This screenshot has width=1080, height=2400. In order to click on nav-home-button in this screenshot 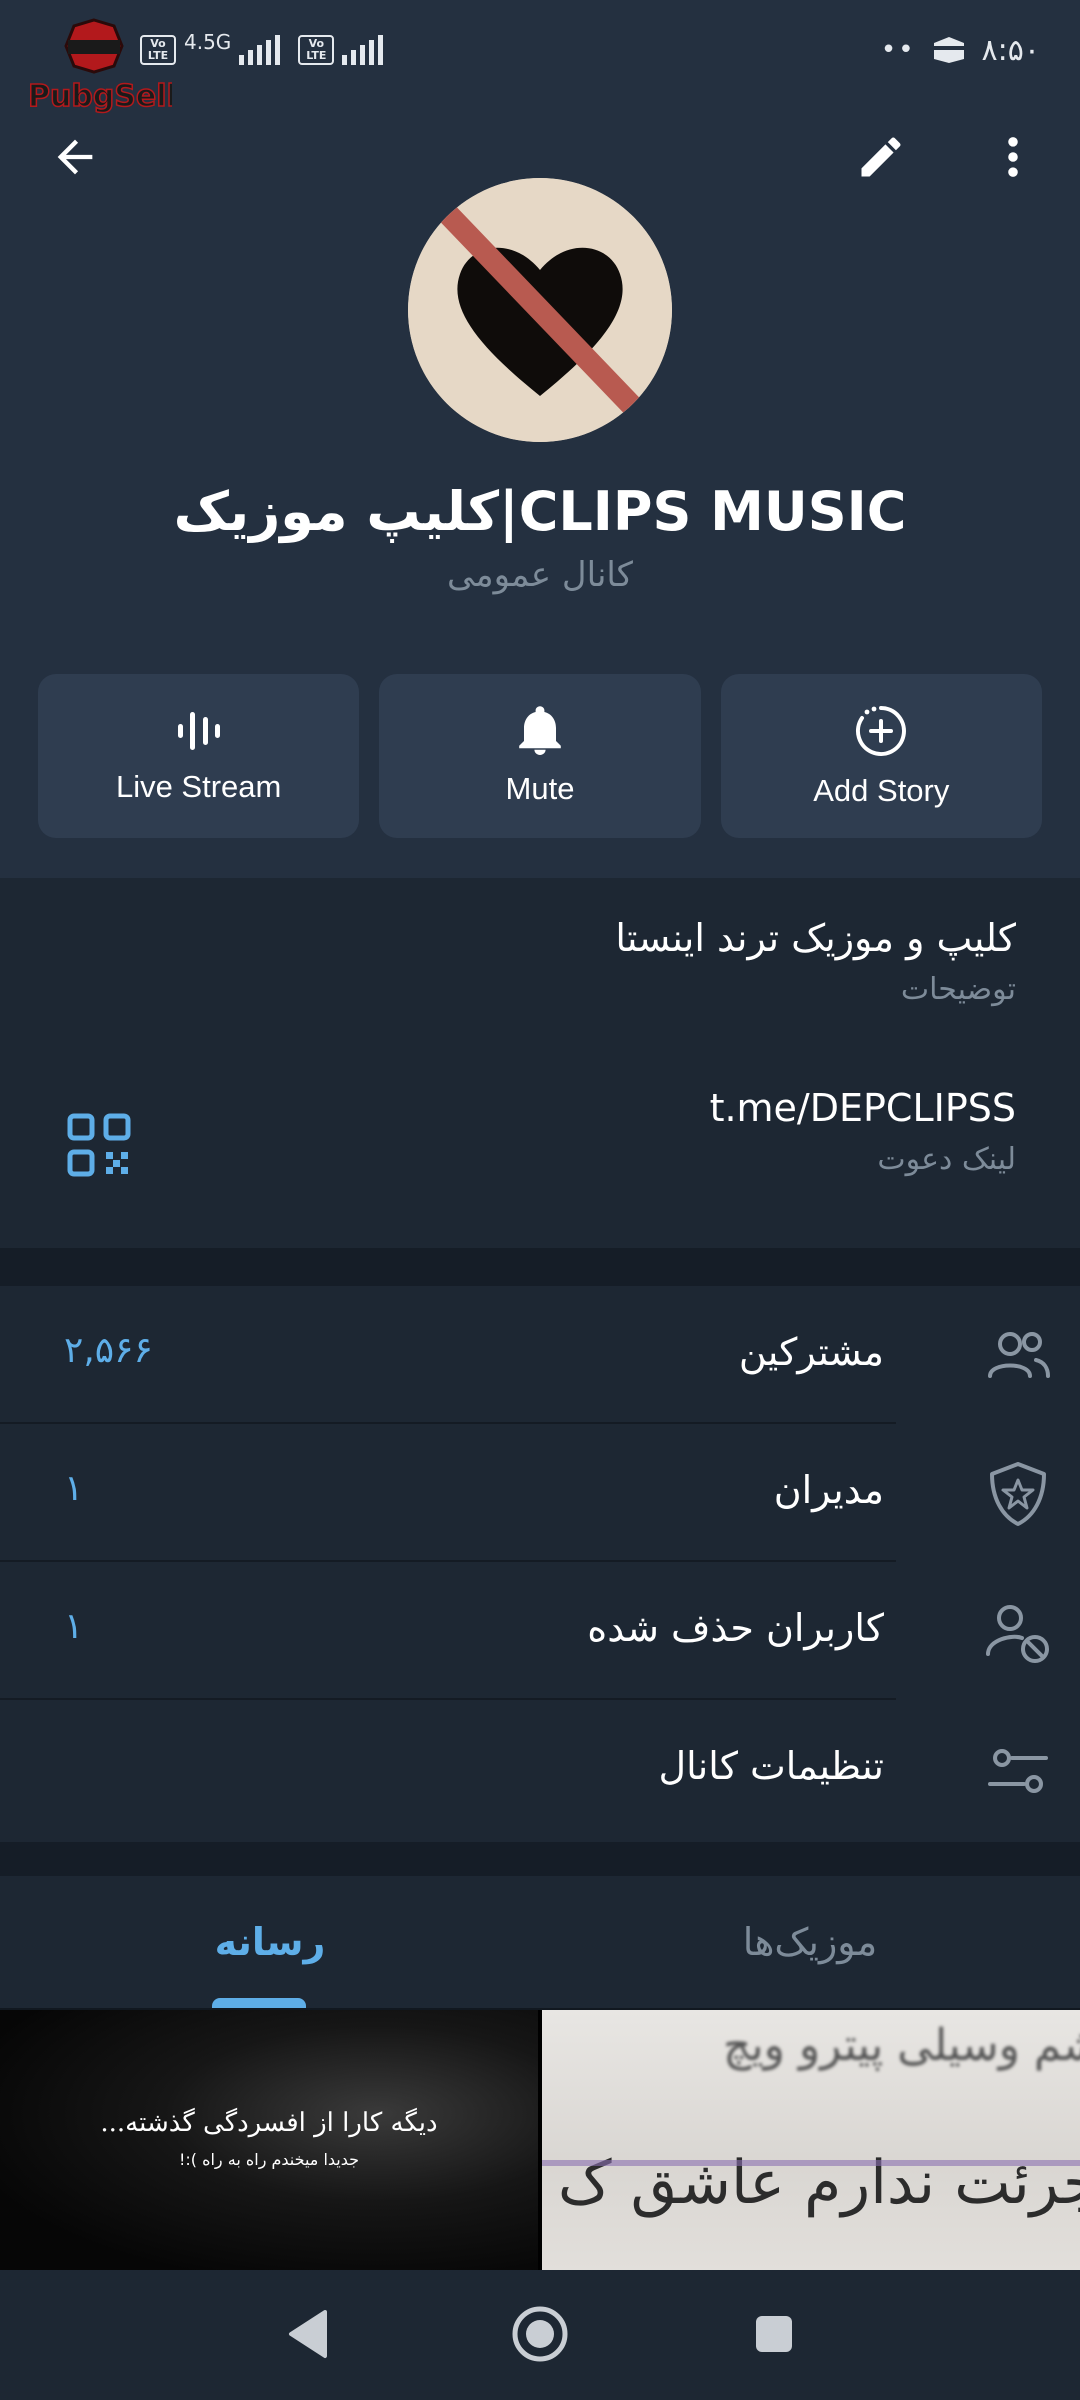, I will do `click(540, 2334)`.